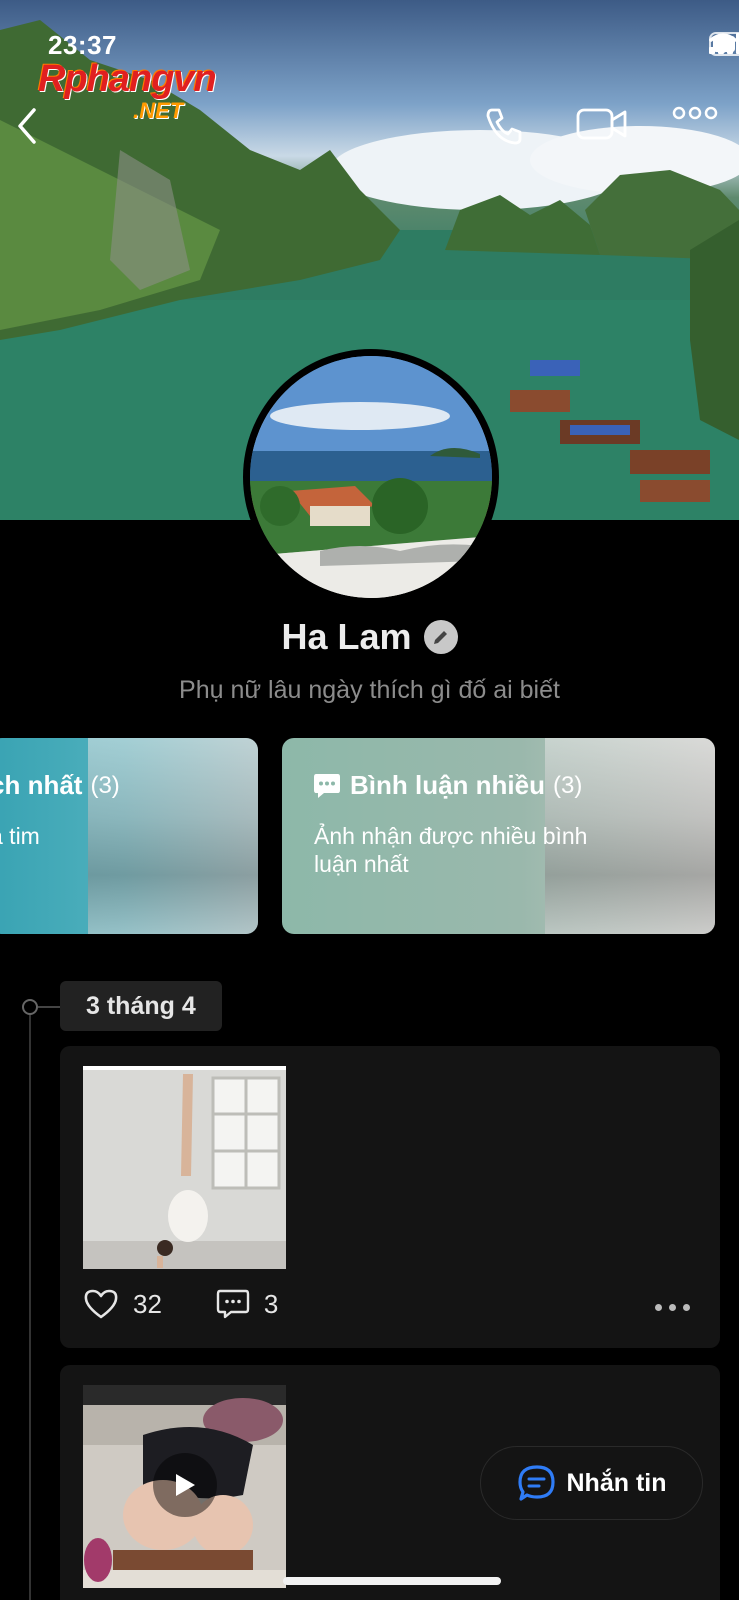 The height and width of the screenshot is (1600, 739). I want to click on timeline-line, so click(30, 1307).